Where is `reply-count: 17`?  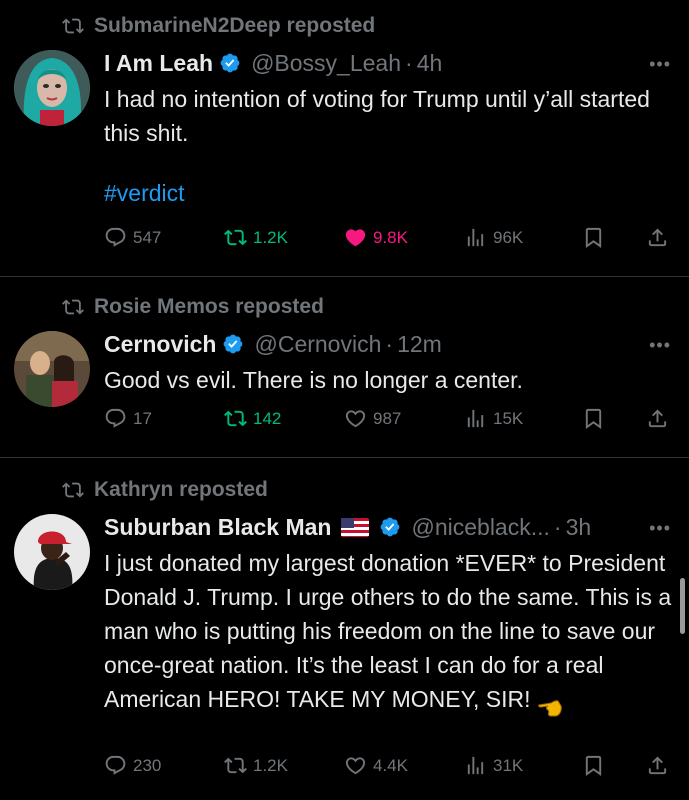 reply-count: 17 is located at coordinates (142, 418).